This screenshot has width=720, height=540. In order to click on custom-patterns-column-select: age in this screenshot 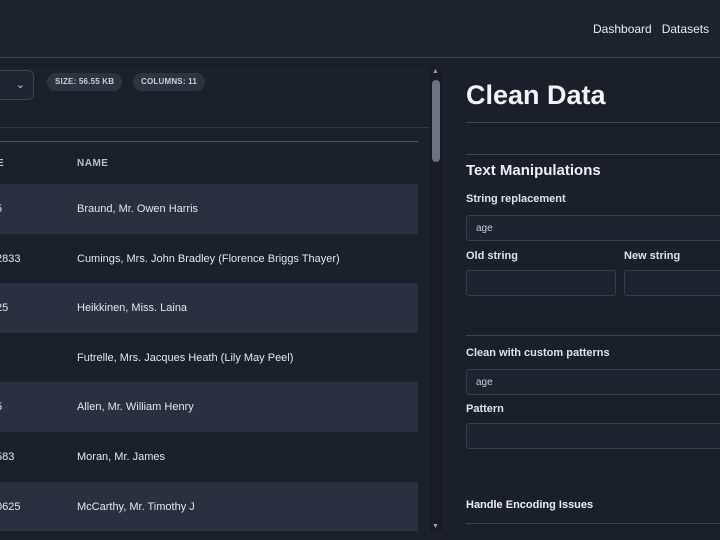, I will do `click(593, 382)`.